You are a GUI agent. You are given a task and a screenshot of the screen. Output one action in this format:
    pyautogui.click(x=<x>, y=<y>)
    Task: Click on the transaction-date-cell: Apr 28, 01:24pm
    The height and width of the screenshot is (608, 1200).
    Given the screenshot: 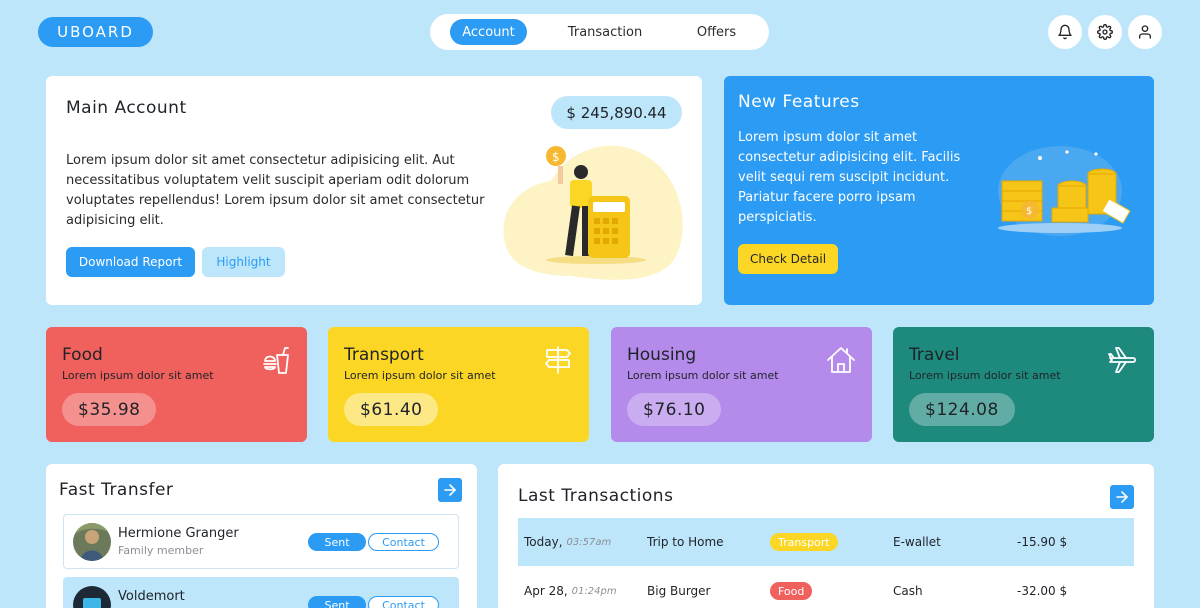 What is the action you would take?
    pyautogui.click(x=570, y=587)
    